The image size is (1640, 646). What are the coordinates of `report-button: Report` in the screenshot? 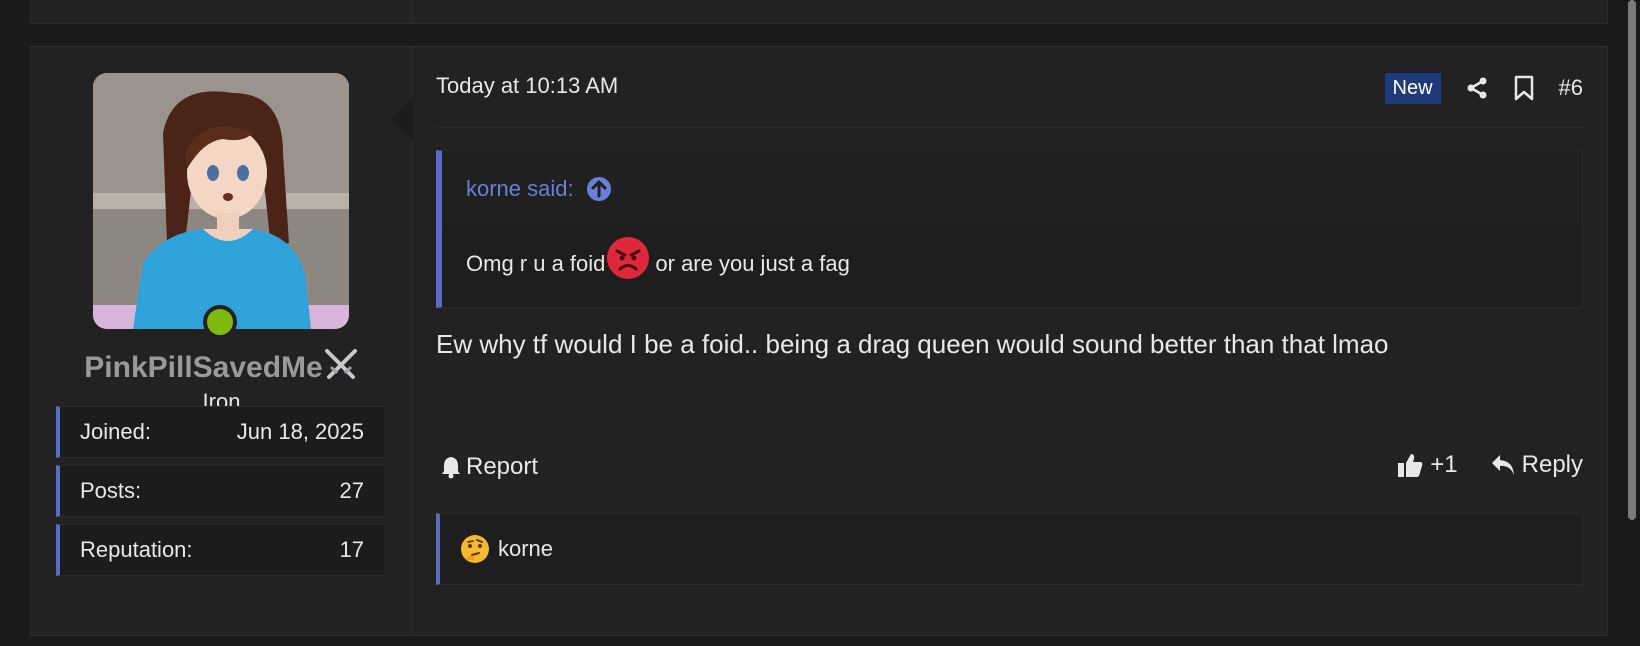 It's located at (489, 467).